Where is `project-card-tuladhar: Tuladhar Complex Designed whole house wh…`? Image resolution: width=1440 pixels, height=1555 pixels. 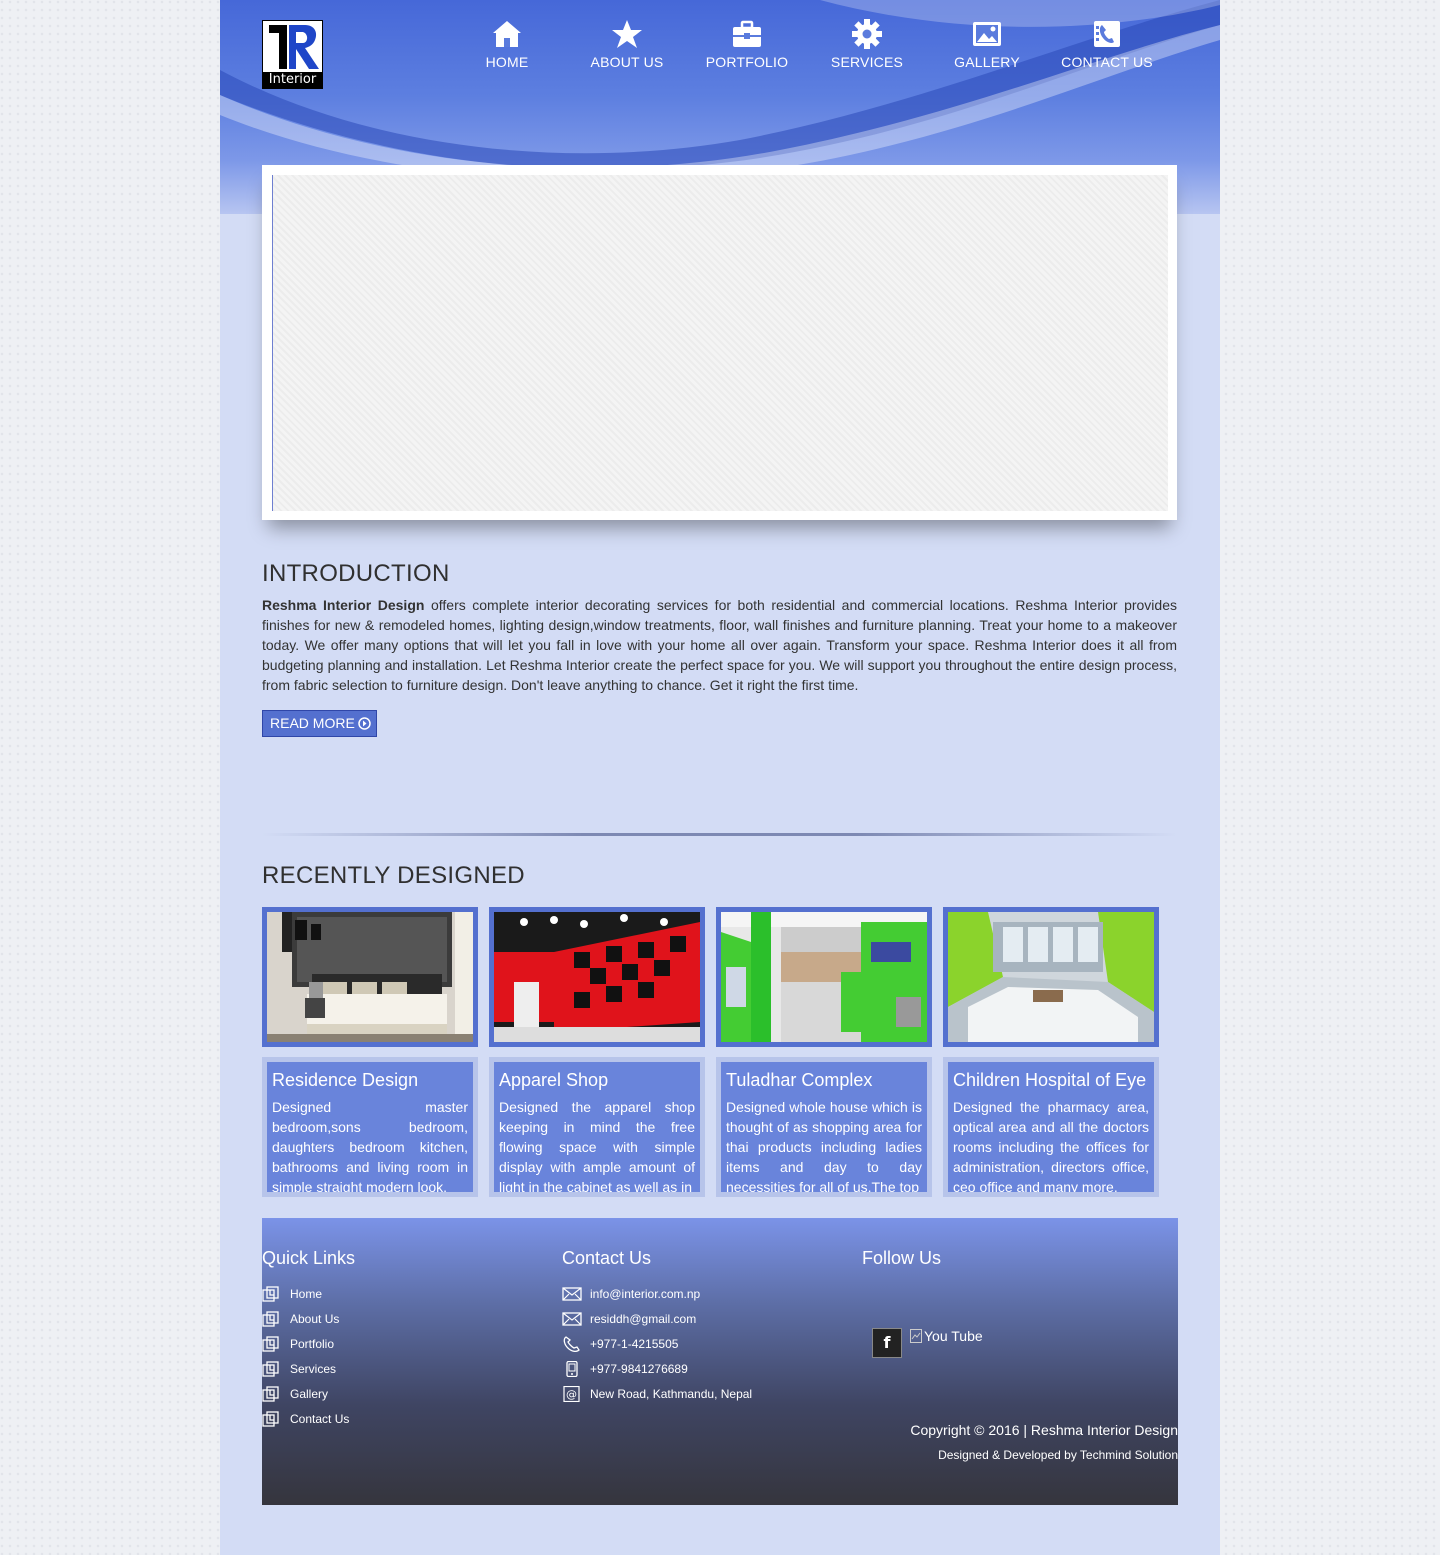
project-card-tuladhar: Tuladhar Complex Designed whole house wh… is located at coordinates (824, 1127).